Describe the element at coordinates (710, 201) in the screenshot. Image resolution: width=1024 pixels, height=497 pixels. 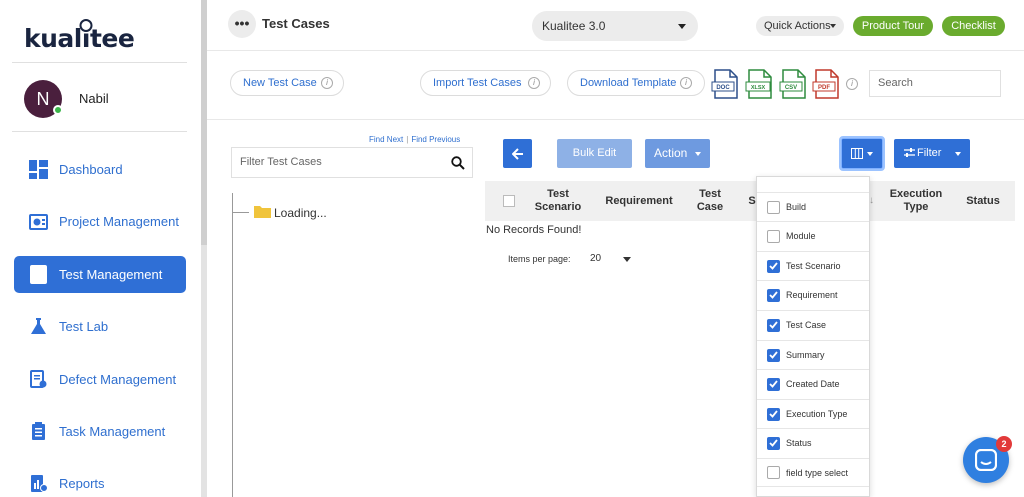
I see `column-header-test-case: Test Case` at that location.